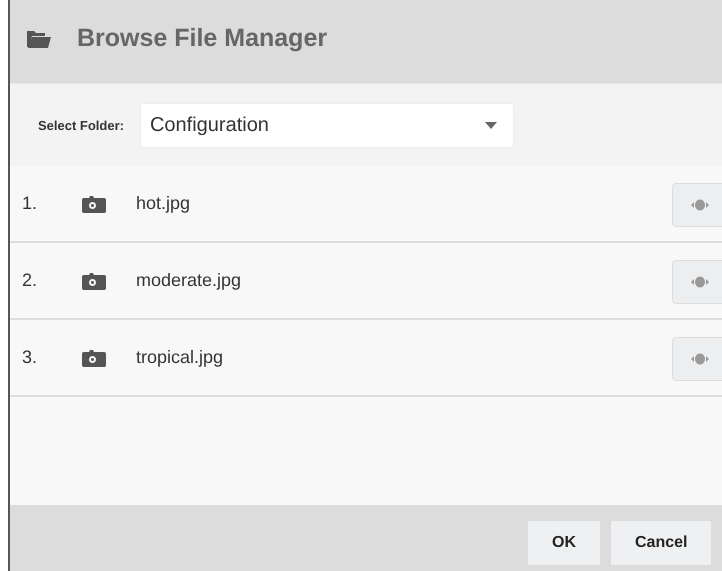 Image resolution: width=722 pixels, height=571 pixels. Describe the element at coordinates (29, 280) in the screenshot. I see `row-number: 2.` at that location.